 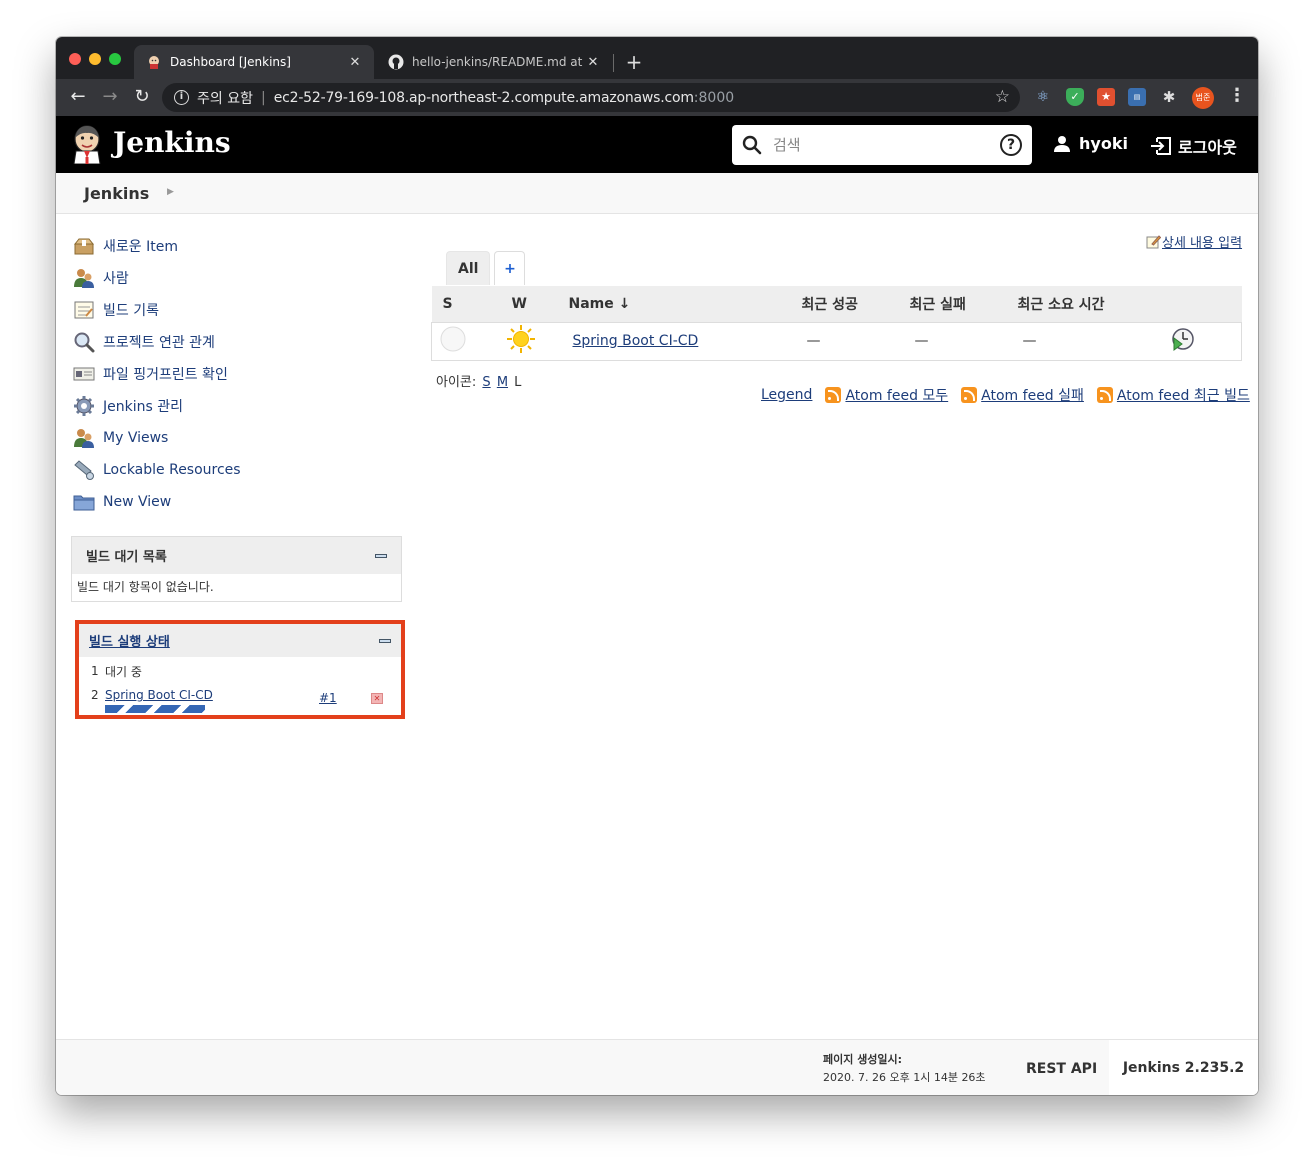 What do you see at coordinates (1237, 95) in the screenshot?
I see `browser-menu-icon: ⋮` at bounding box center [1237, 95].